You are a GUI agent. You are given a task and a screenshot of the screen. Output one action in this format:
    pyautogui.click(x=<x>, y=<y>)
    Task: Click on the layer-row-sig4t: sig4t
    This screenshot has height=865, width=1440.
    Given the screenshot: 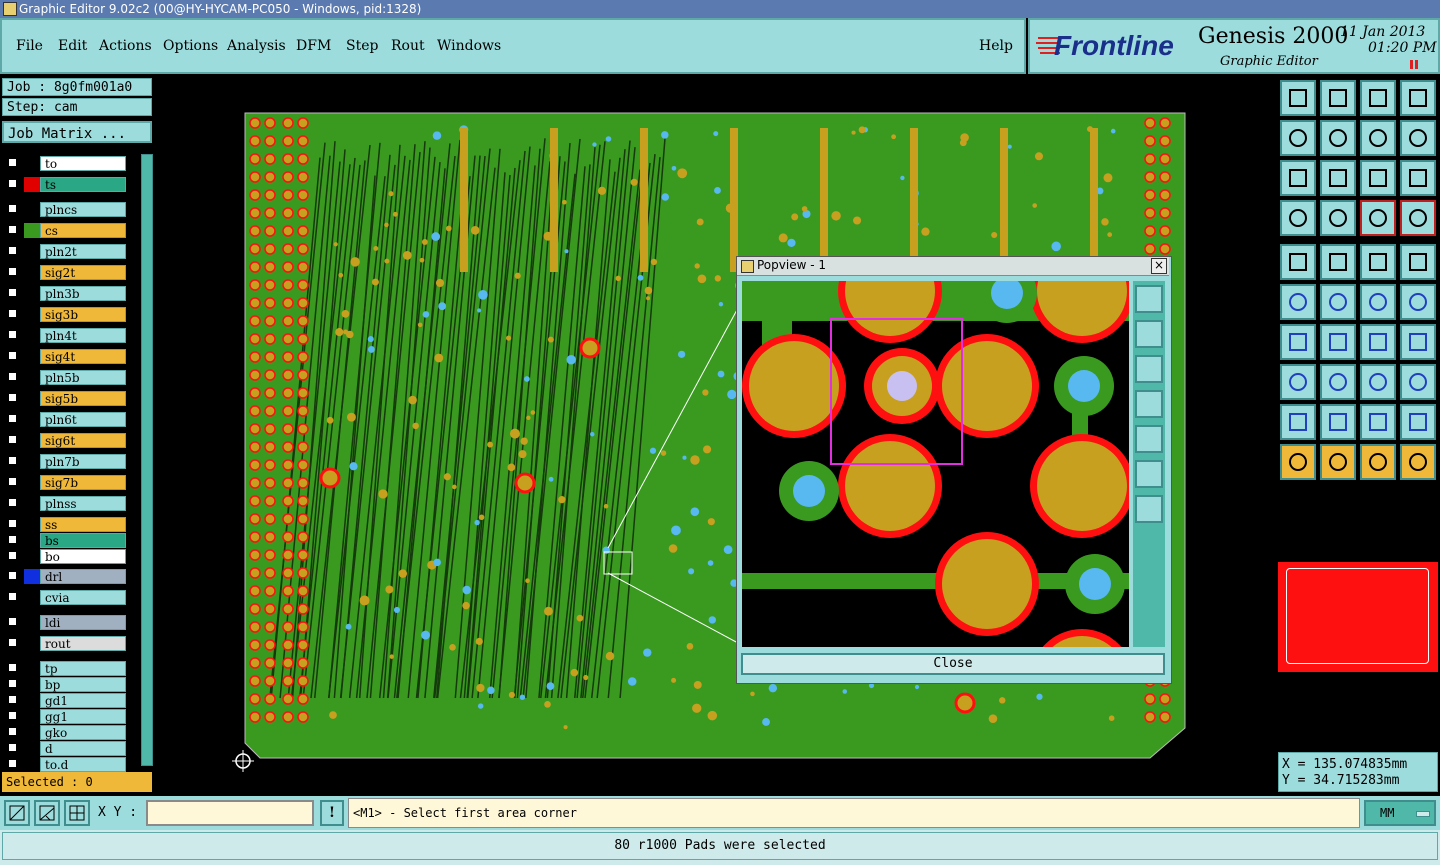 What is the action you would take?
    pyautogui.click(x=65, y=356)
    